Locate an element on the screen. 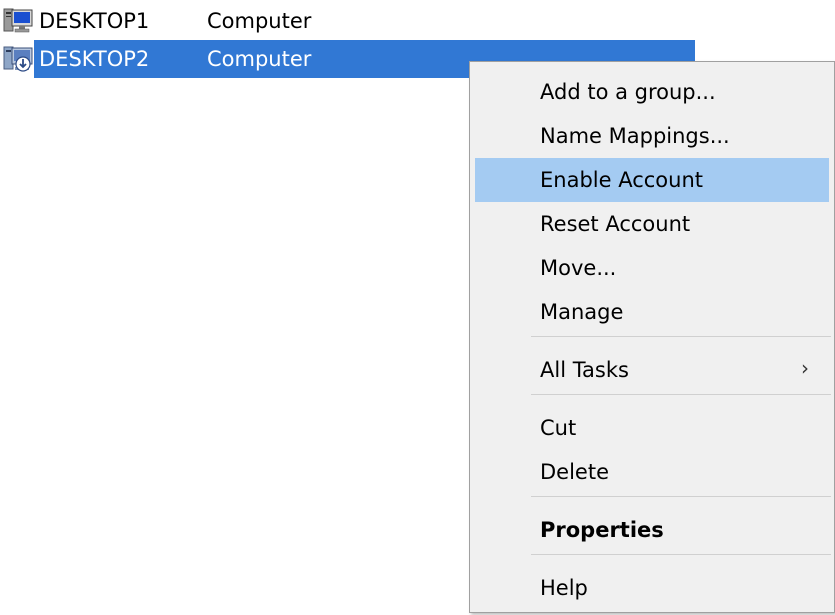 Image resolution: width=835 pixels, height=615 pixels. menu-item-properties: Properties is located at coordinates (652, 530).